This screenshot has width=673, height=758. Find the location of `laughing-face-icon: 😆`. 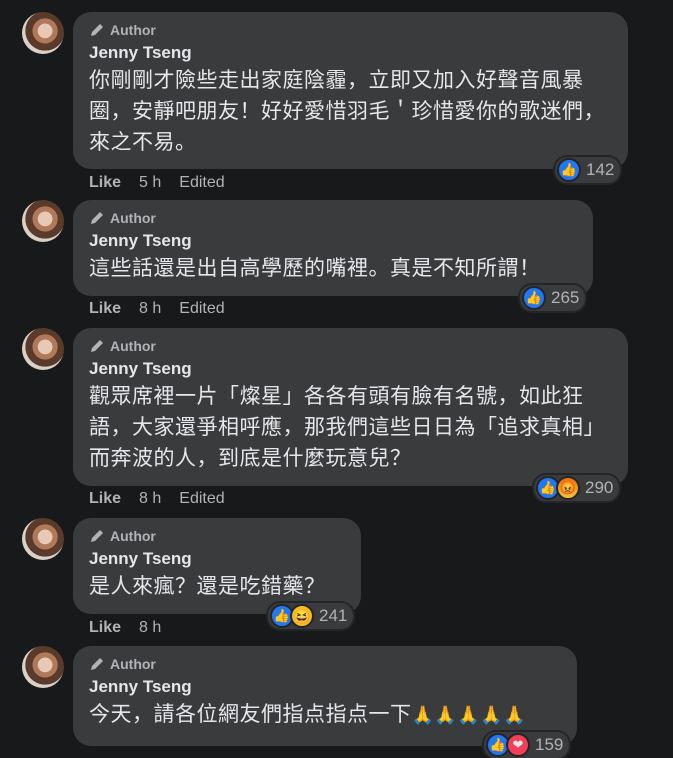

laughing-face-icon: 😆 is located at coordinates (302, 616).